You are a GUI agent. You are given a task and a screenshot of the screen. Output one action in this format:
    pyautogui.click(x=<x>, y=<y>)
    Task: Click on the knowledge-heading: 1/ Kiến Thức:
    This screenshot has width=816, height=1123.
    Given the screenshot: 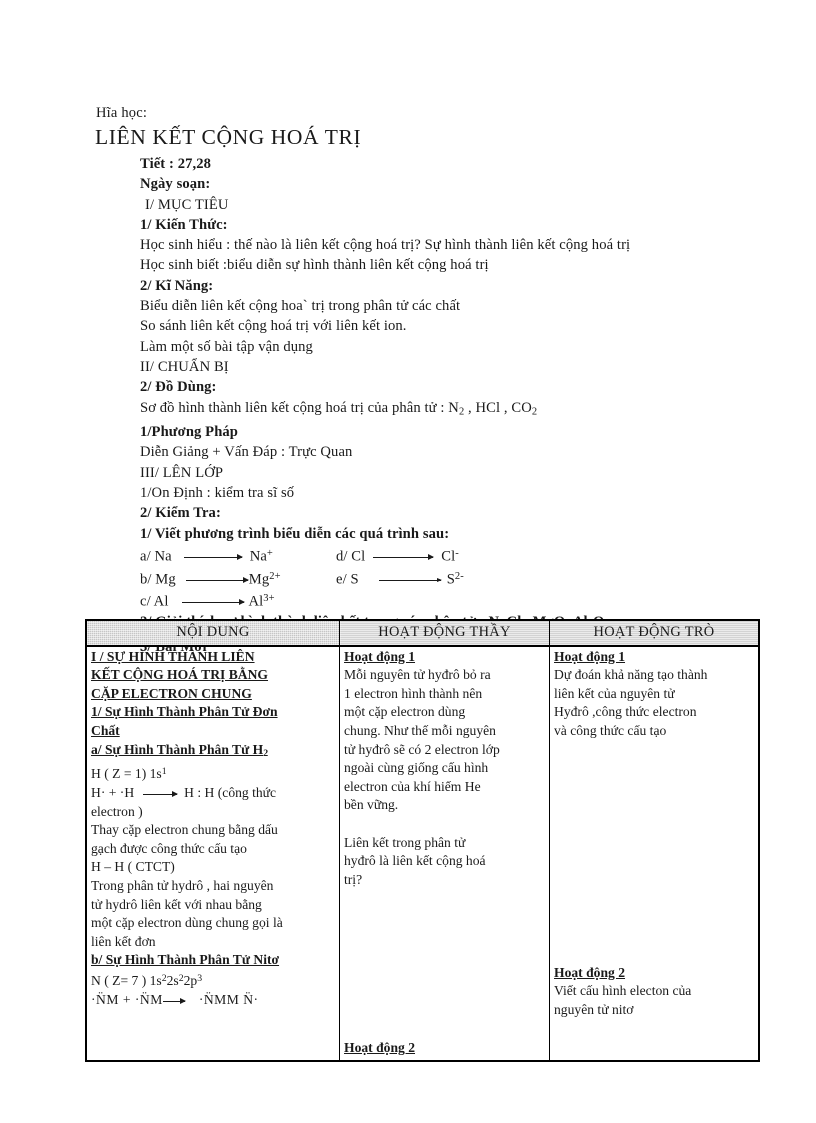 What is the action you would take?
    pyautogui.click(x=184, y=224)
    